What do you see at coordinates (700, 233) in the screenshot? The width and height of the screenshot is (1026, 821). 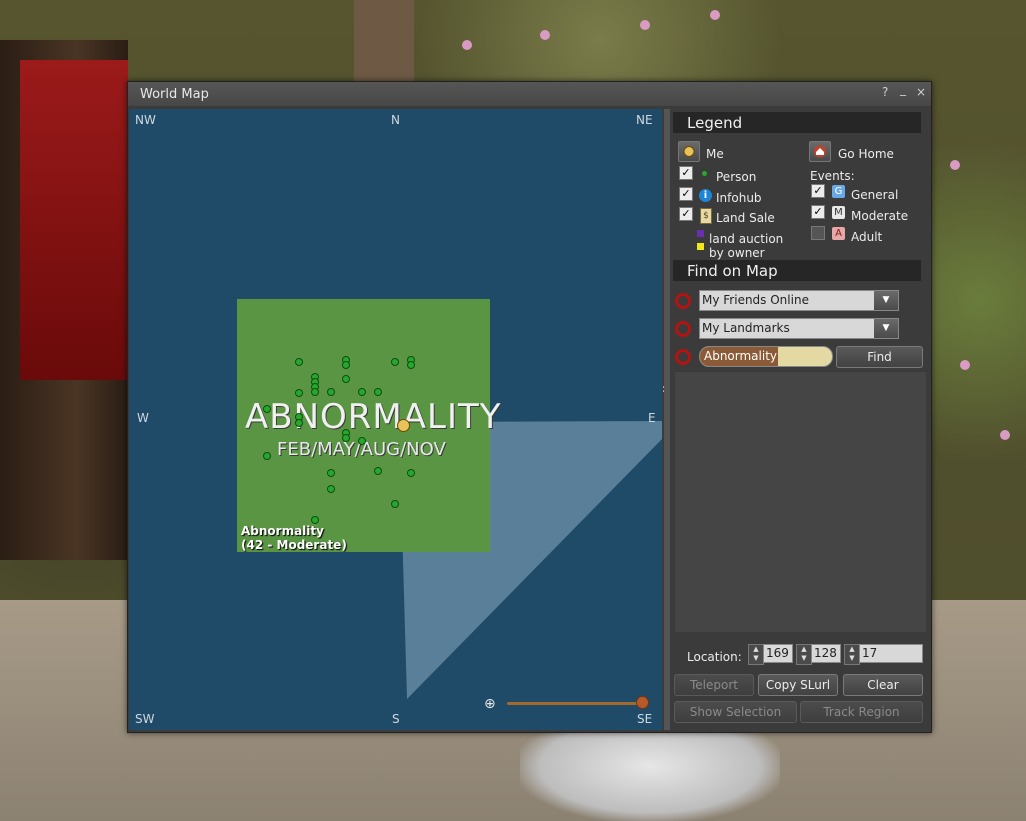 I see `land-auction-swatch` at bounding box center [700, 233].